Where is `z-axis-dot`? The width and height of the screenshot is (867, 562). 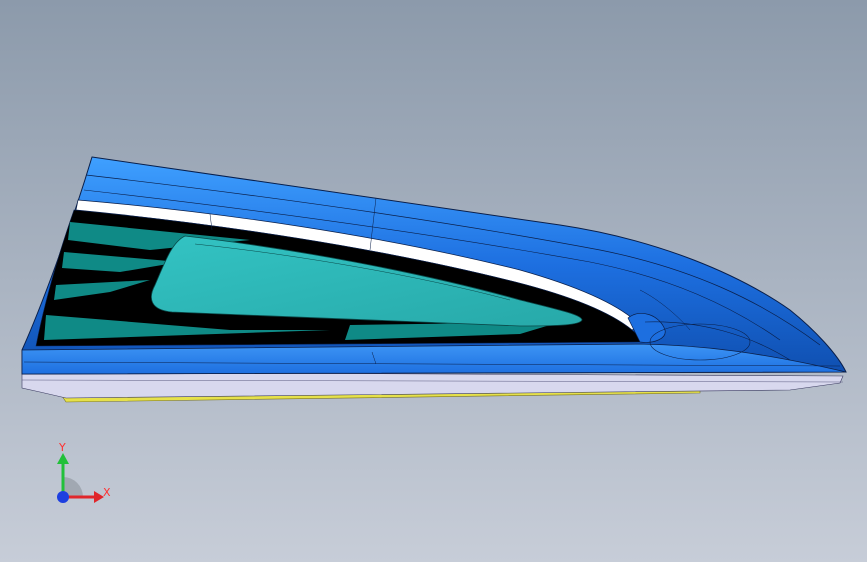 z-axis-dot is located at coordinates (63, 497).